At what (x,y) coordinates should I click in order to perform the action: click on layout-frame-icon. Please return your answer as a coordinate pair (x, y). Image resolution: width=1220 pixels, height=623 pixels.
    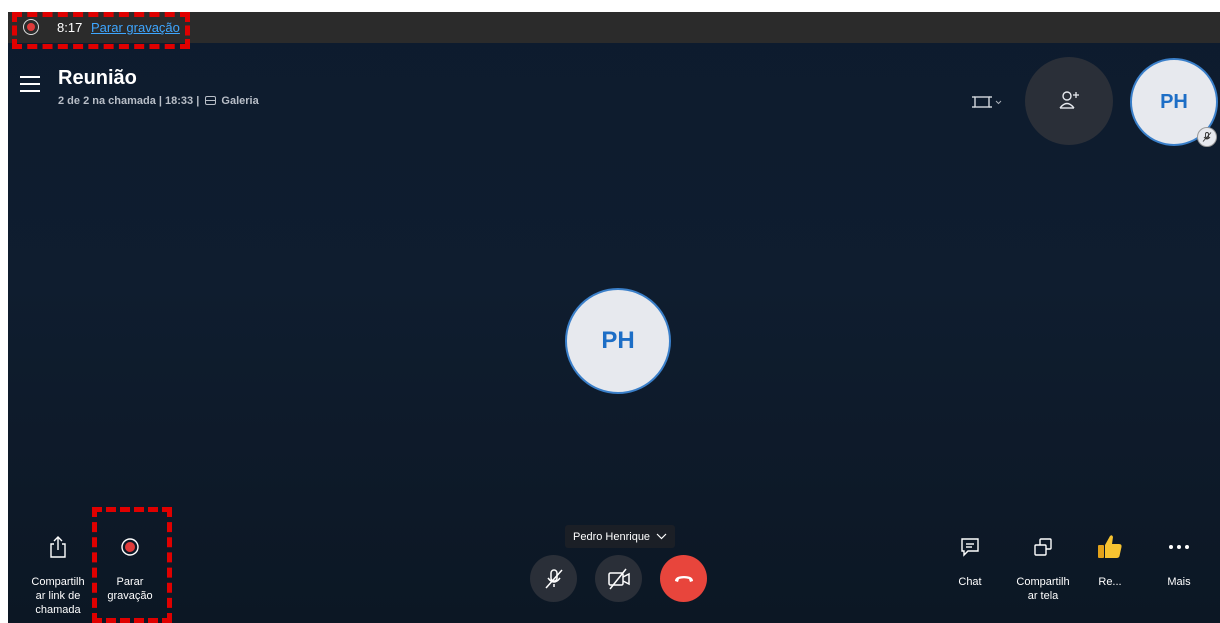
    Looking at the image, I should click on (987, 102).